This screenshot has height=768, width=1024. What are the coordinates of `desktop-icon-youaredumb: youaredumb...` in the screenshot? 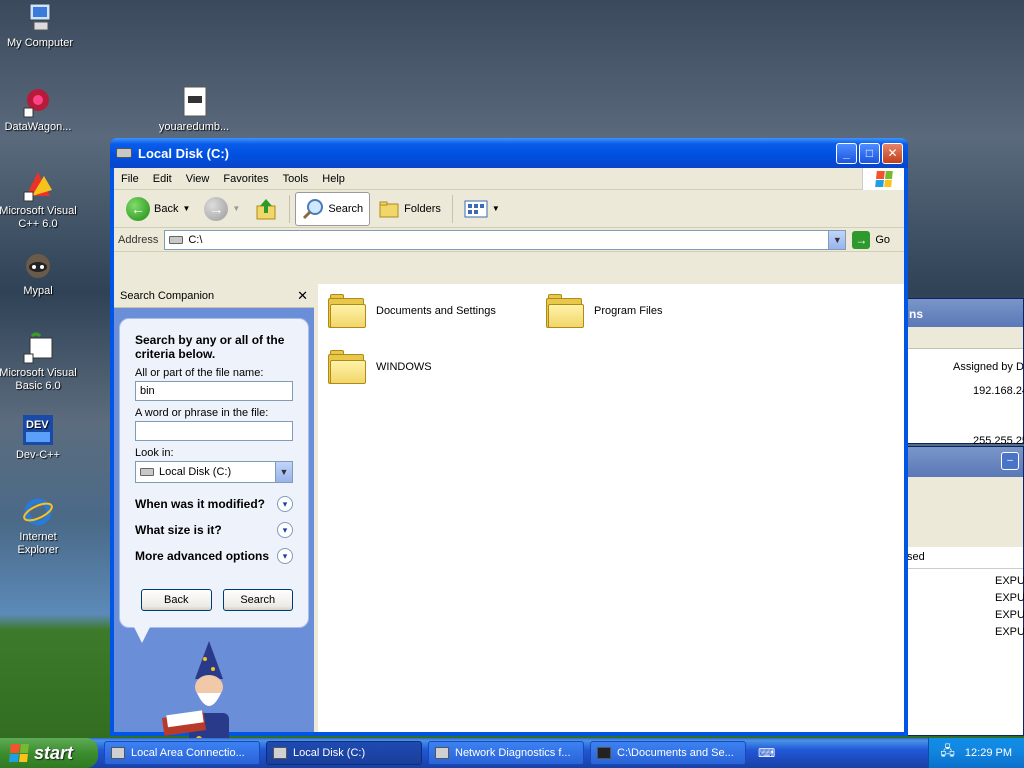 It's located at (194, 110).